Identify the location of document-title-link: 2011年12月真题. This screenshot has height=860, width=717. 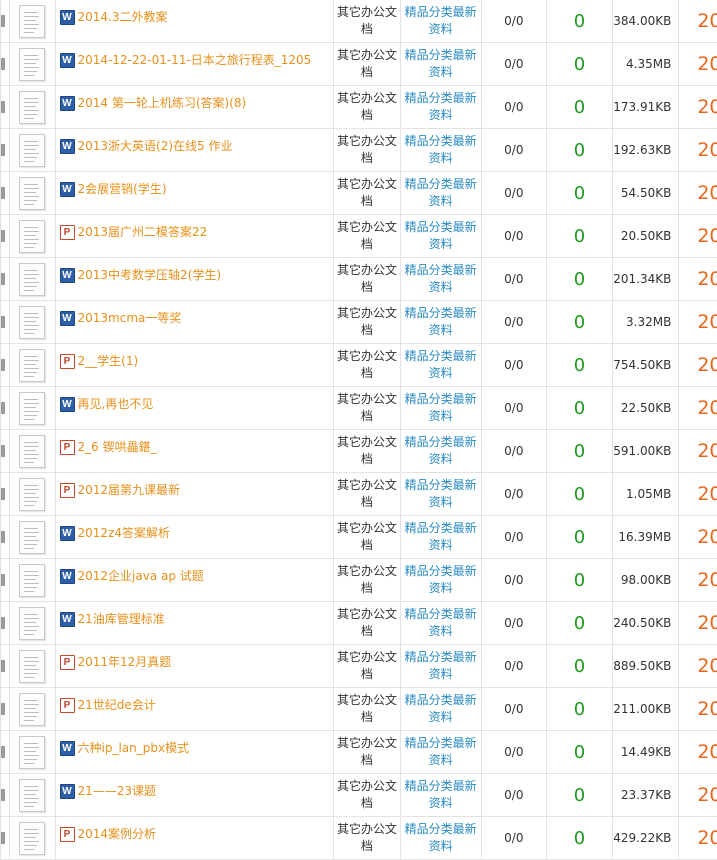
(125, 662).